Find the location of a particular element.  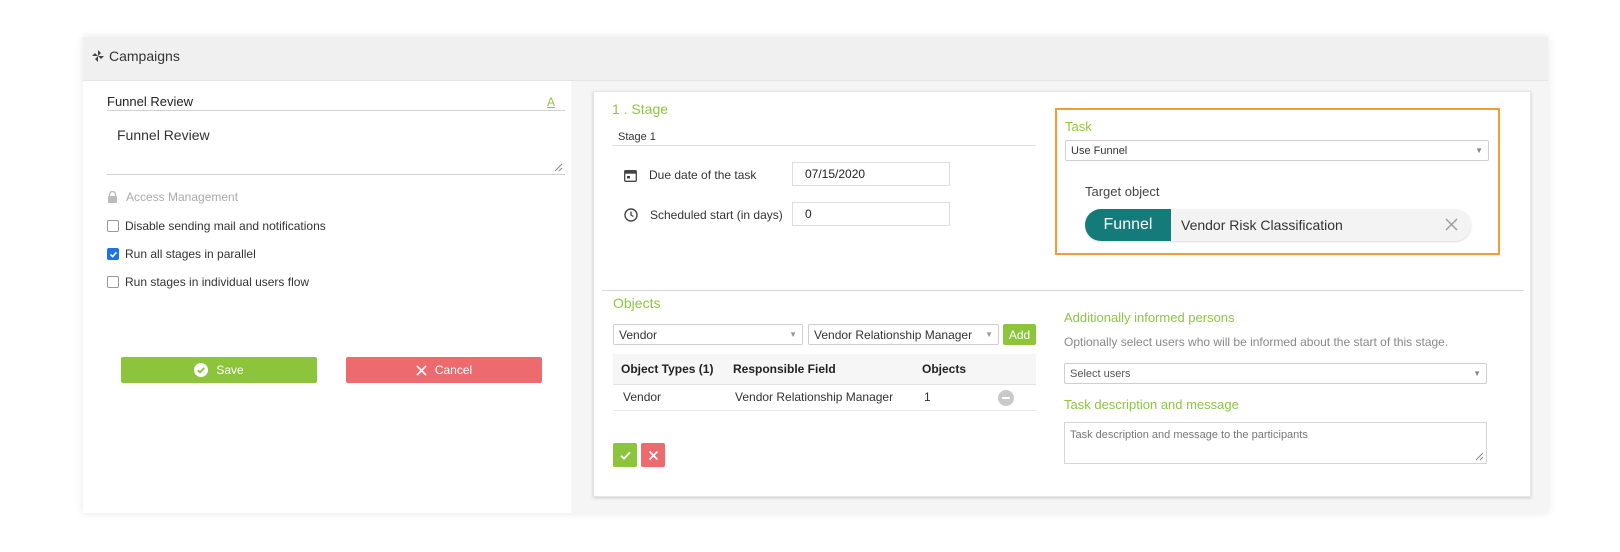

remove-row-icon is located at coordinates (1006, 398).